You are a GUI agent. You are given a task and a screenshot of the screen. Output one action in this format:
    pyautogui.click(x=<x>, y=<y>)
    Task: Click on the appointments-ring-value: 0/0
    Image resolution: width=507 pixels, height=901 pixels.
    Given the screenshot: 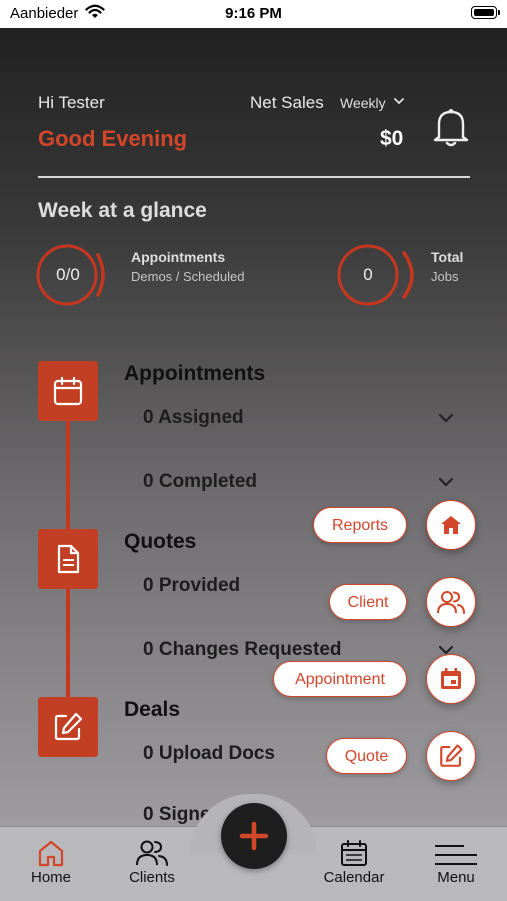 What is the action you would take?
    pyautogui.click(x=68, y=274)
    